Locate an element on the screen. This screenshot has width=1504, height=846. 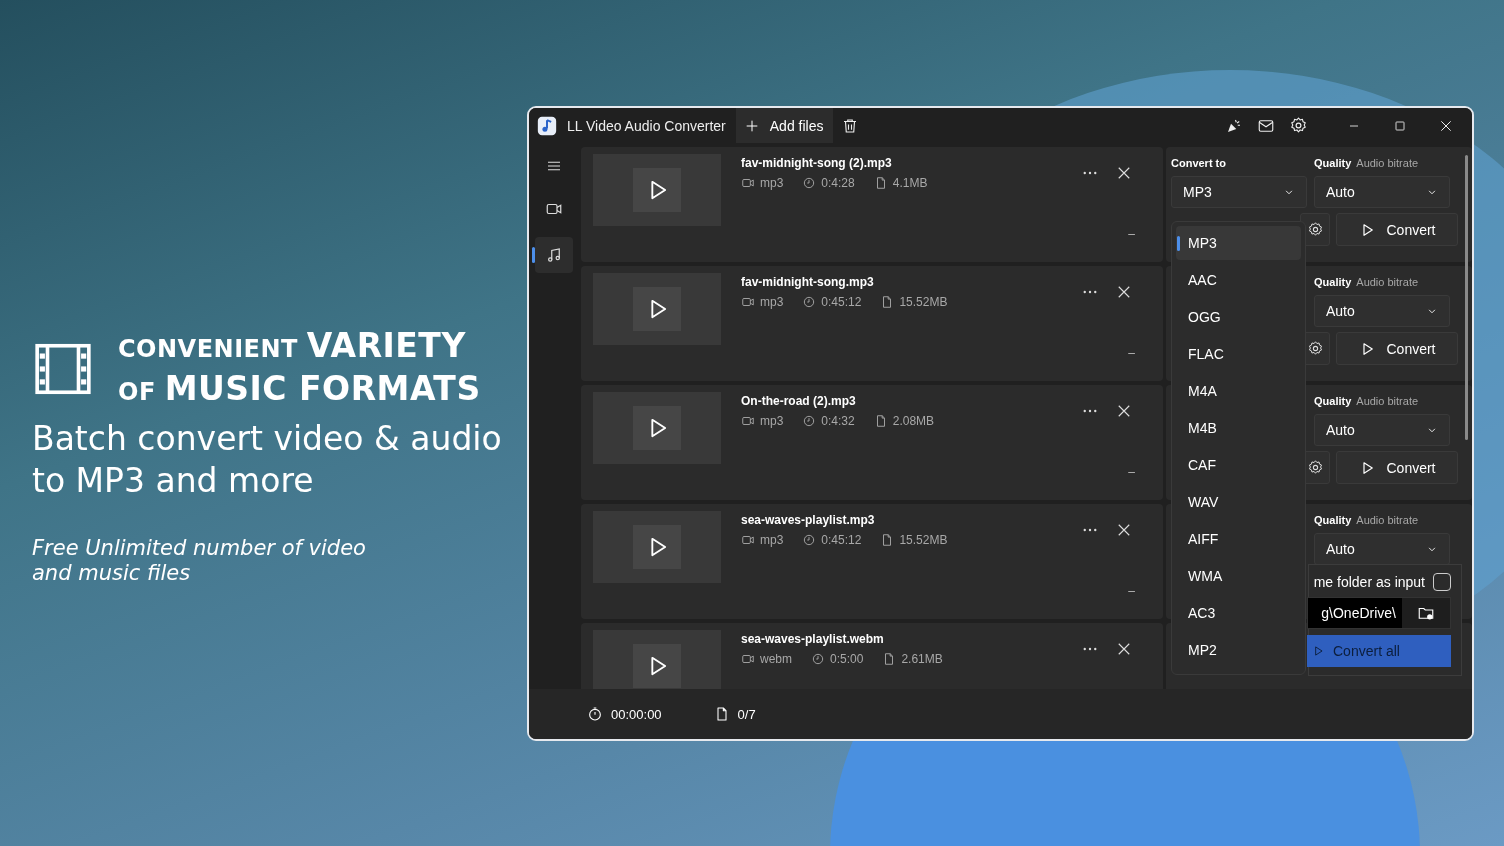
format-option: WMA is located at coordinates (1238, 576).